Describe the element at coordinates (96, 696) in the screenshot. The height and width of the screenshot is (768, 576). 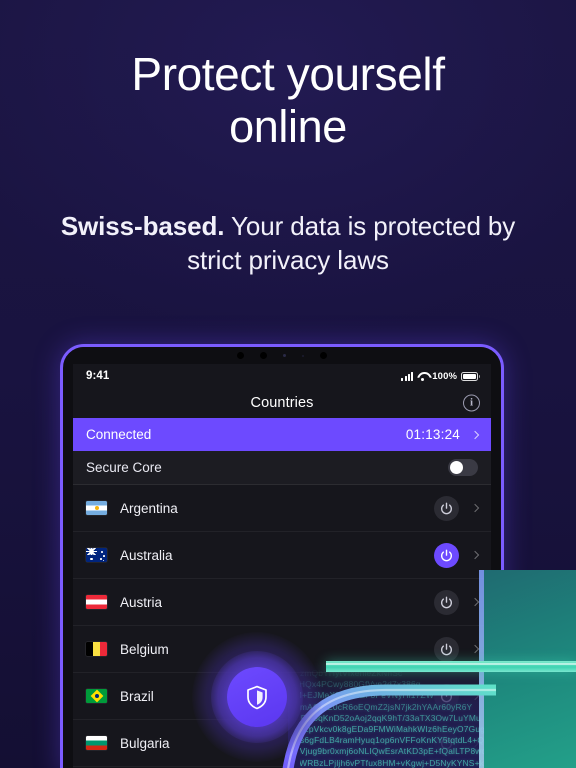
I see `flag-brazil-icon` at that location.